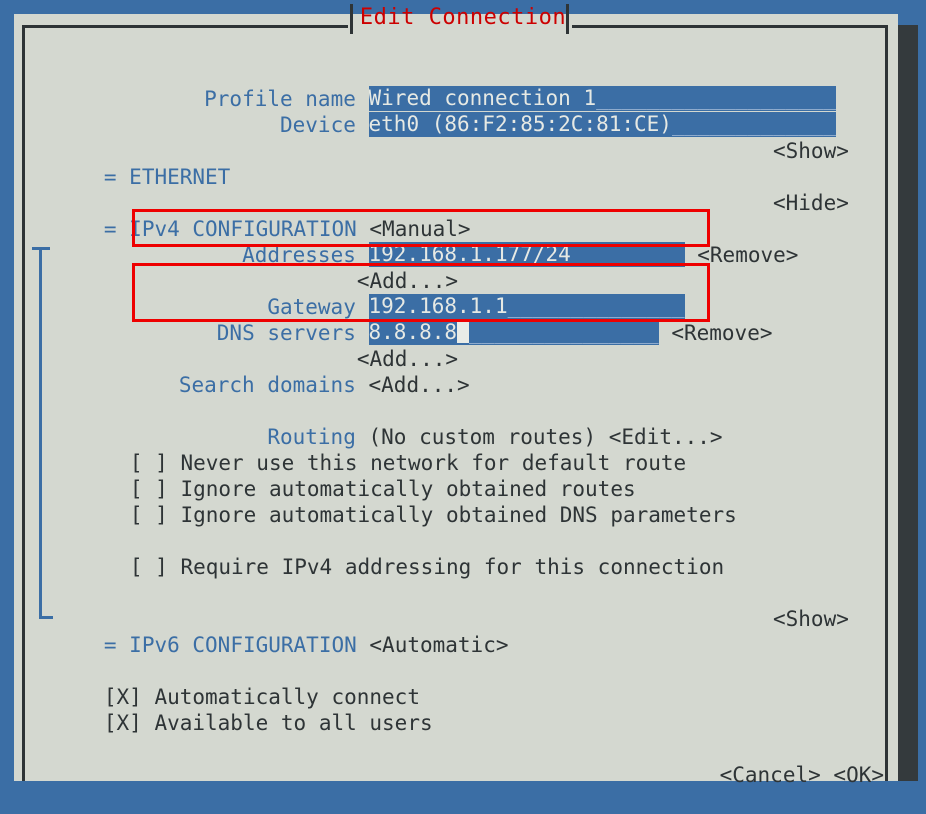 Image resolution: width=926 pixels, height=814 pixels. Describe the element at coordinates (40, 433) in the screenshot. I see `ipv4-tree-line-icon` at that location.